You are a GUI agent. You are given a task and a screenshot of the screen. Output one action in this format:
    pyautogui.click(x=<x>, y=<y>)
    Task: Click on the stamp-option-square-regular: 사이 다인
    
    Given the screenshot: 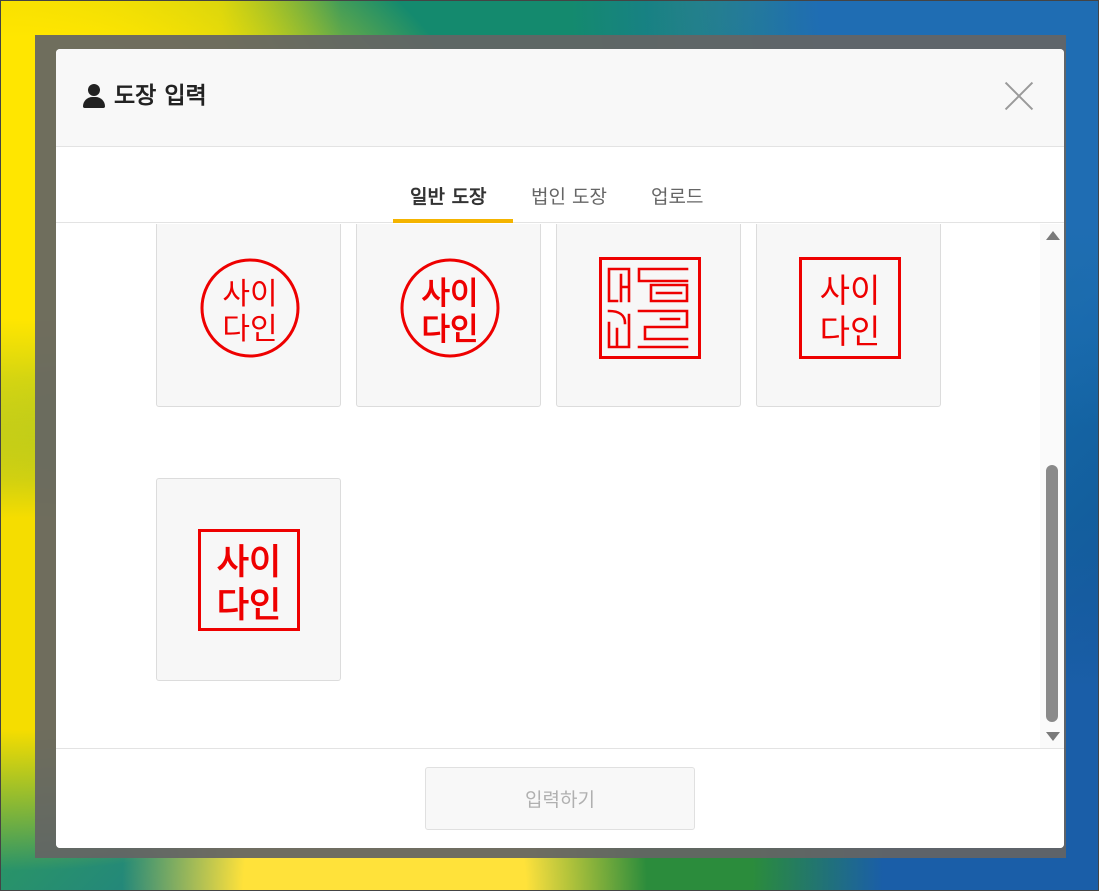 What is the action you would take?
    pyautogui.click(x=848, y=315)
    